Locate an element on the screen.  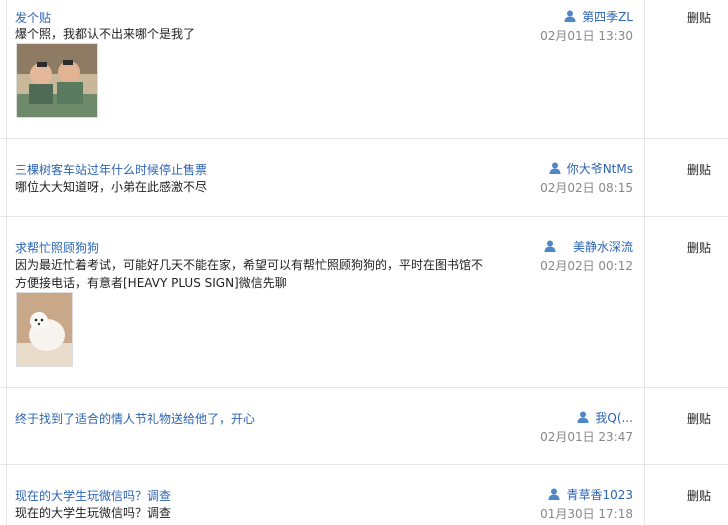
author-name: 第四季ZL is located at coordinates (607, 17).